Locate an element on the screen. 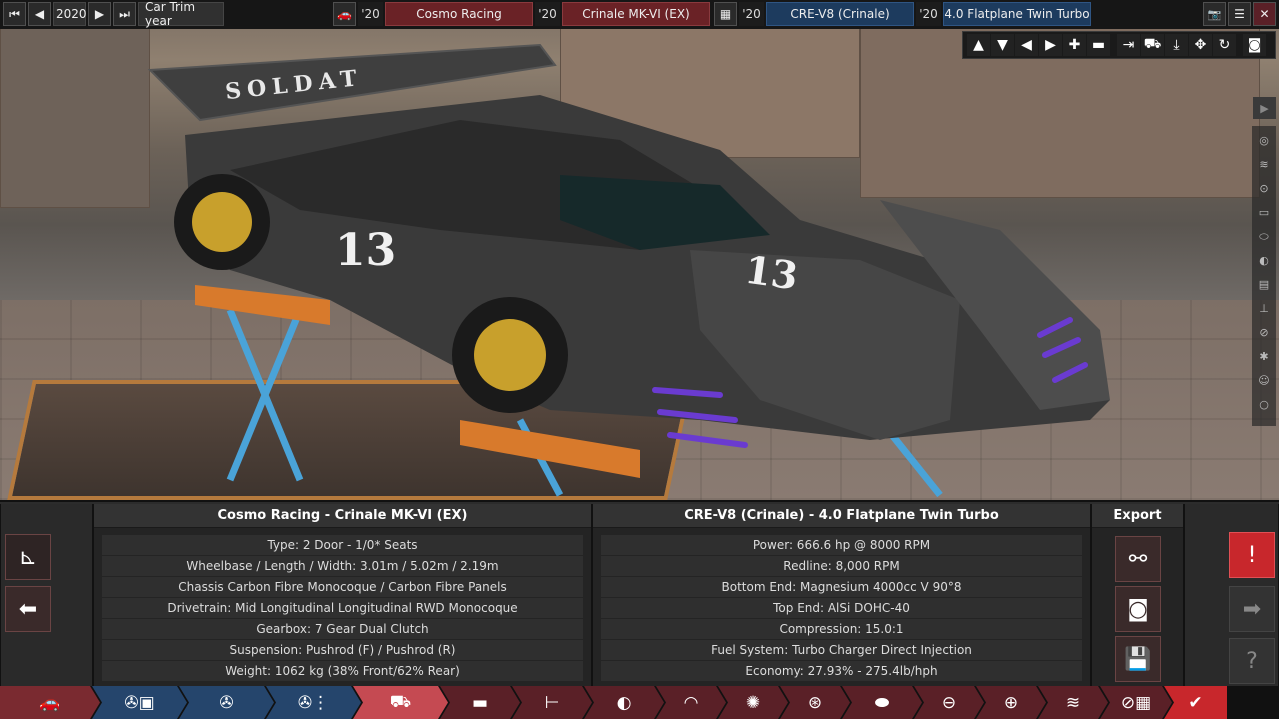 The height and width of the screenshot is (719, 1279). nav-company-icon: ✇▣ is located at coordinates (139, 702).